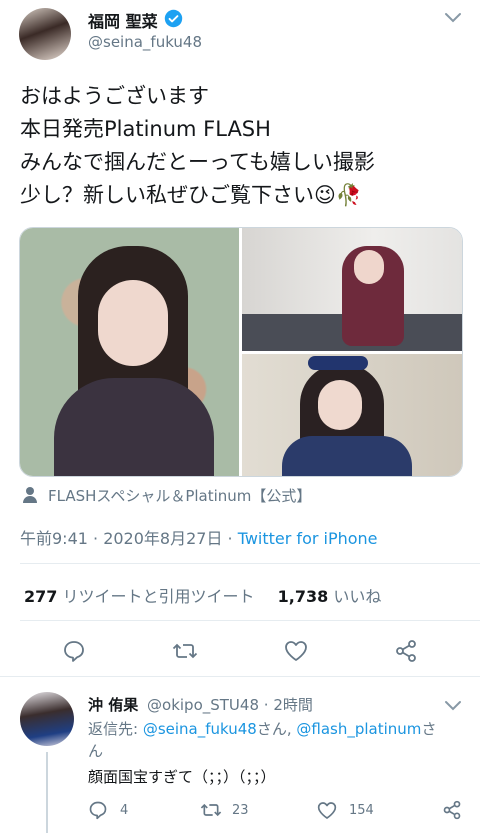 The width and height of the screenshot is (480, 833). I want to click on retweet-button, so click(185, 651).